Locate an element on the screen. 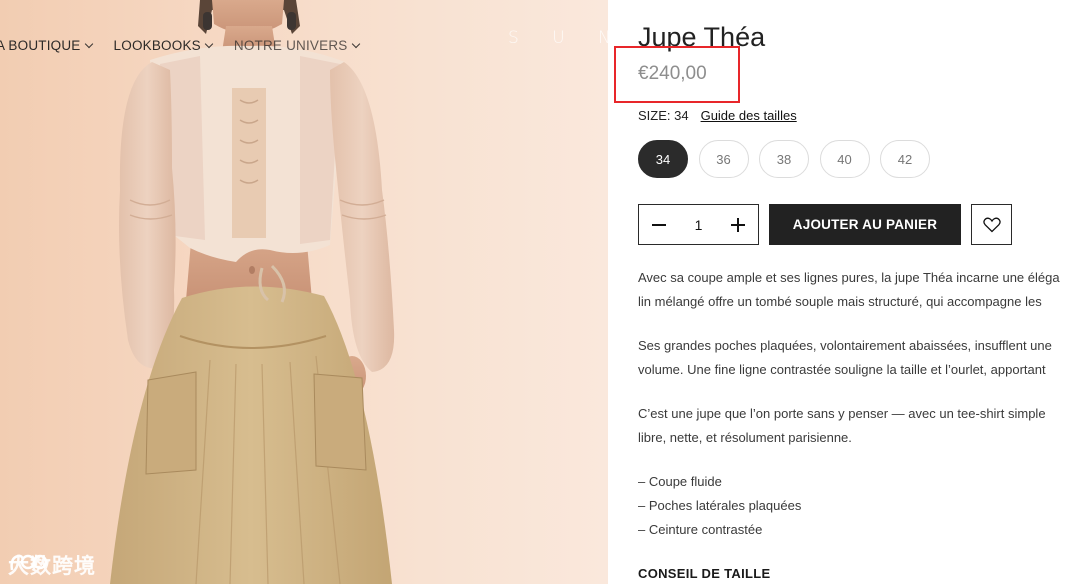 This screenshot has width=1080, height=584. size-selector: 34 36 38 40 42 is located at coordinates (789, 159).